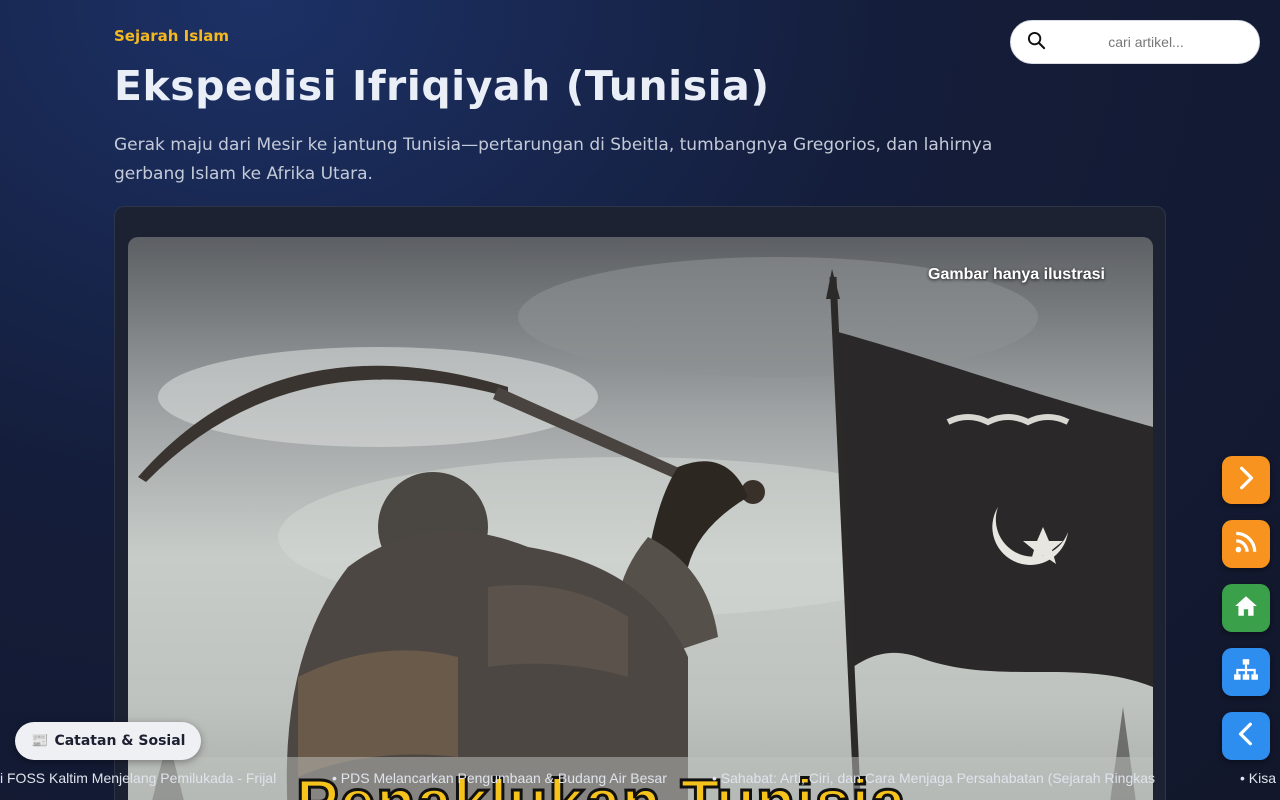 This screenshot has height=800, width=1280. I want to click on ticker-item: • Kisa, so click(1258, 778).